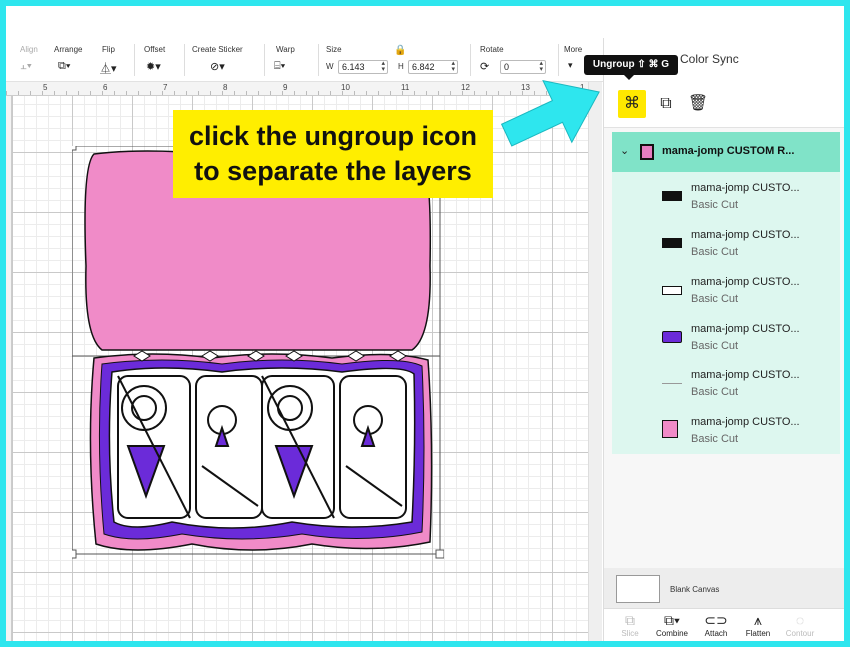  I want to click on combine-icon: ⧉▾, so click(672, 620).